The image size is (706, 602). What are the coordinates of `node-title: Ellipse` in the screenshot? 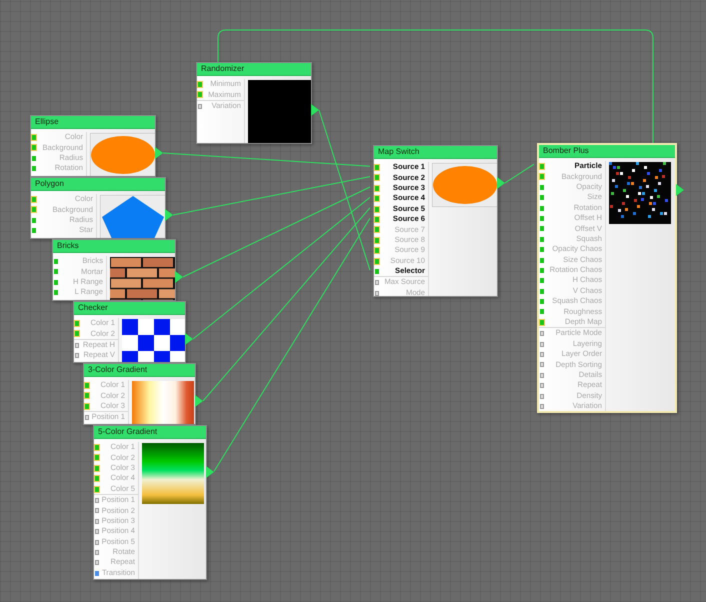 It's located at (93, 122).